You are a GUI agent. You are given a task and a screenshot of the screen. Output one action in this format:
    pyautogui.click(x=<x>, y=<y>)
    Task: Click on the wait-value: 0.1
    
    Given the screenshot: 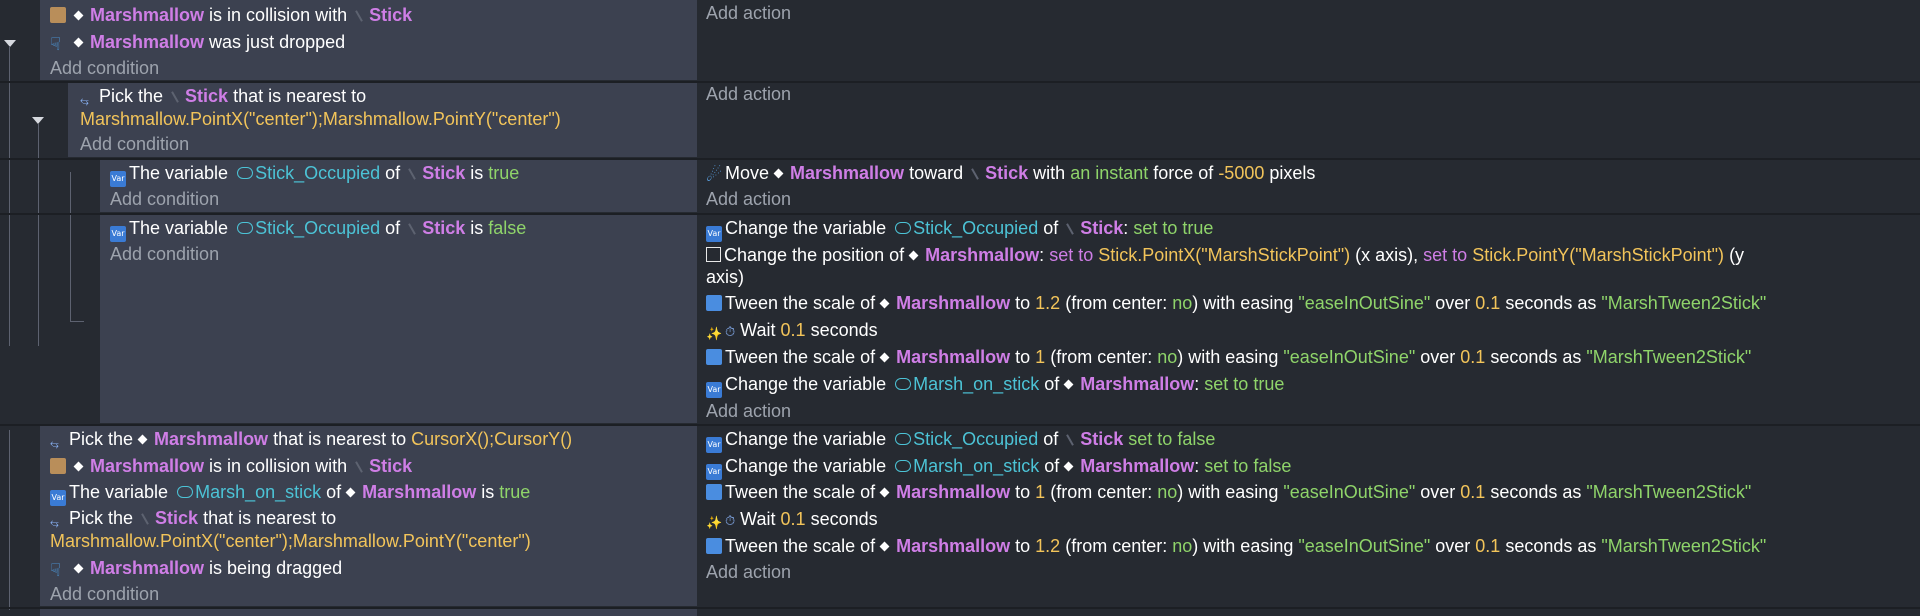 What is the action you would take?
    pyautogui.click(x=793, y=330)
    